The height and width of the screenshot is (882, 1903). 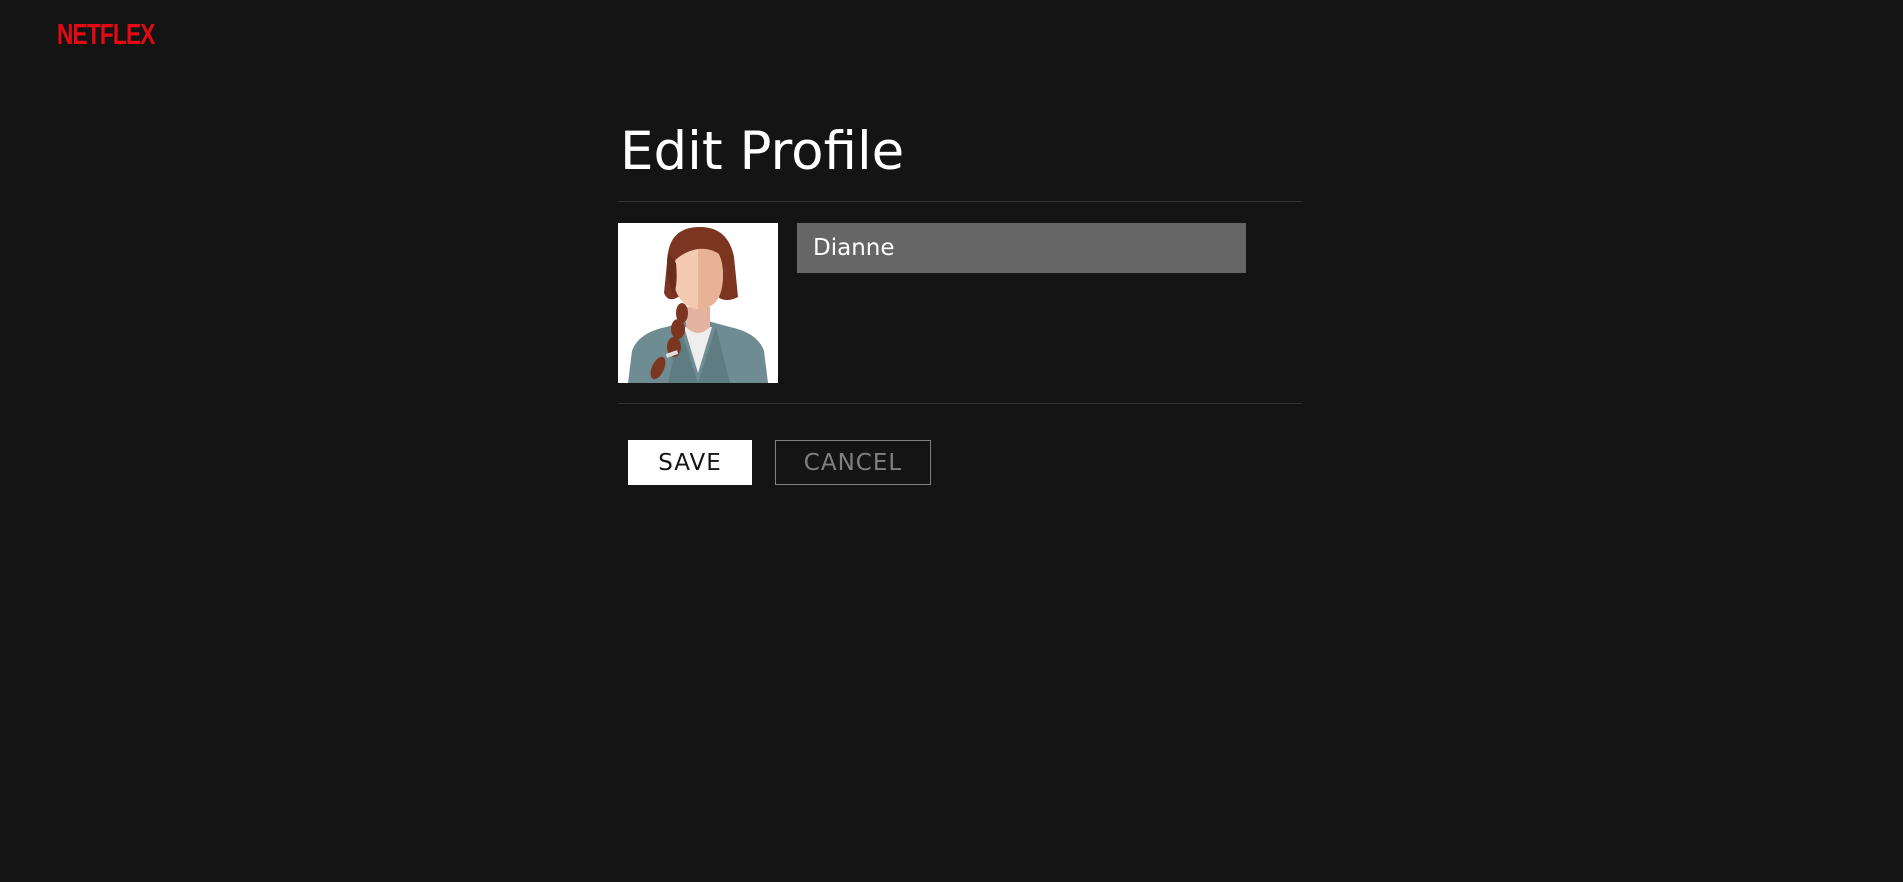 What do you see at coordinates (853, 462) in the screenshot?
I see `cancel-button: CANCEL` at bounding box center [853, 462].